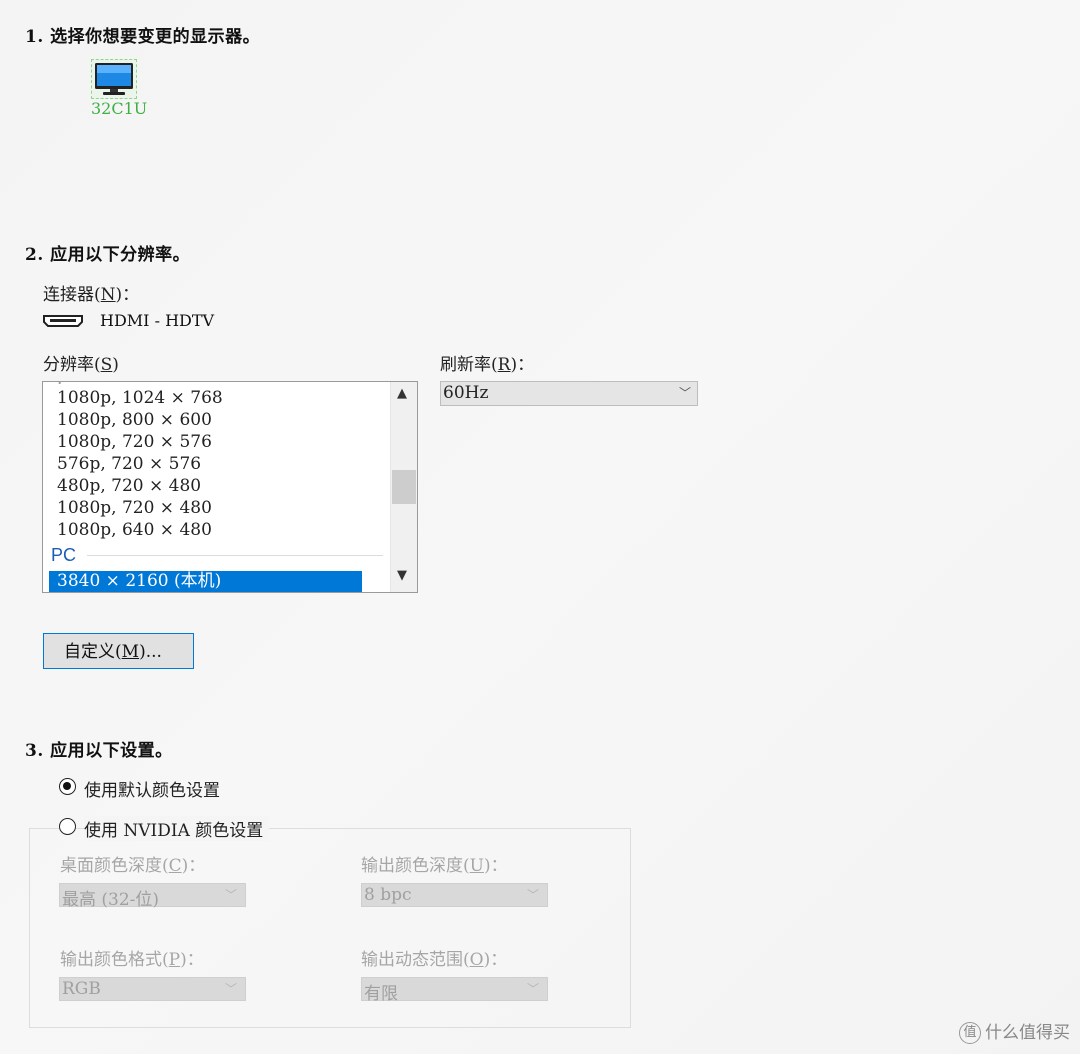  I want to click on scroll-thumb, so click(404, 487).